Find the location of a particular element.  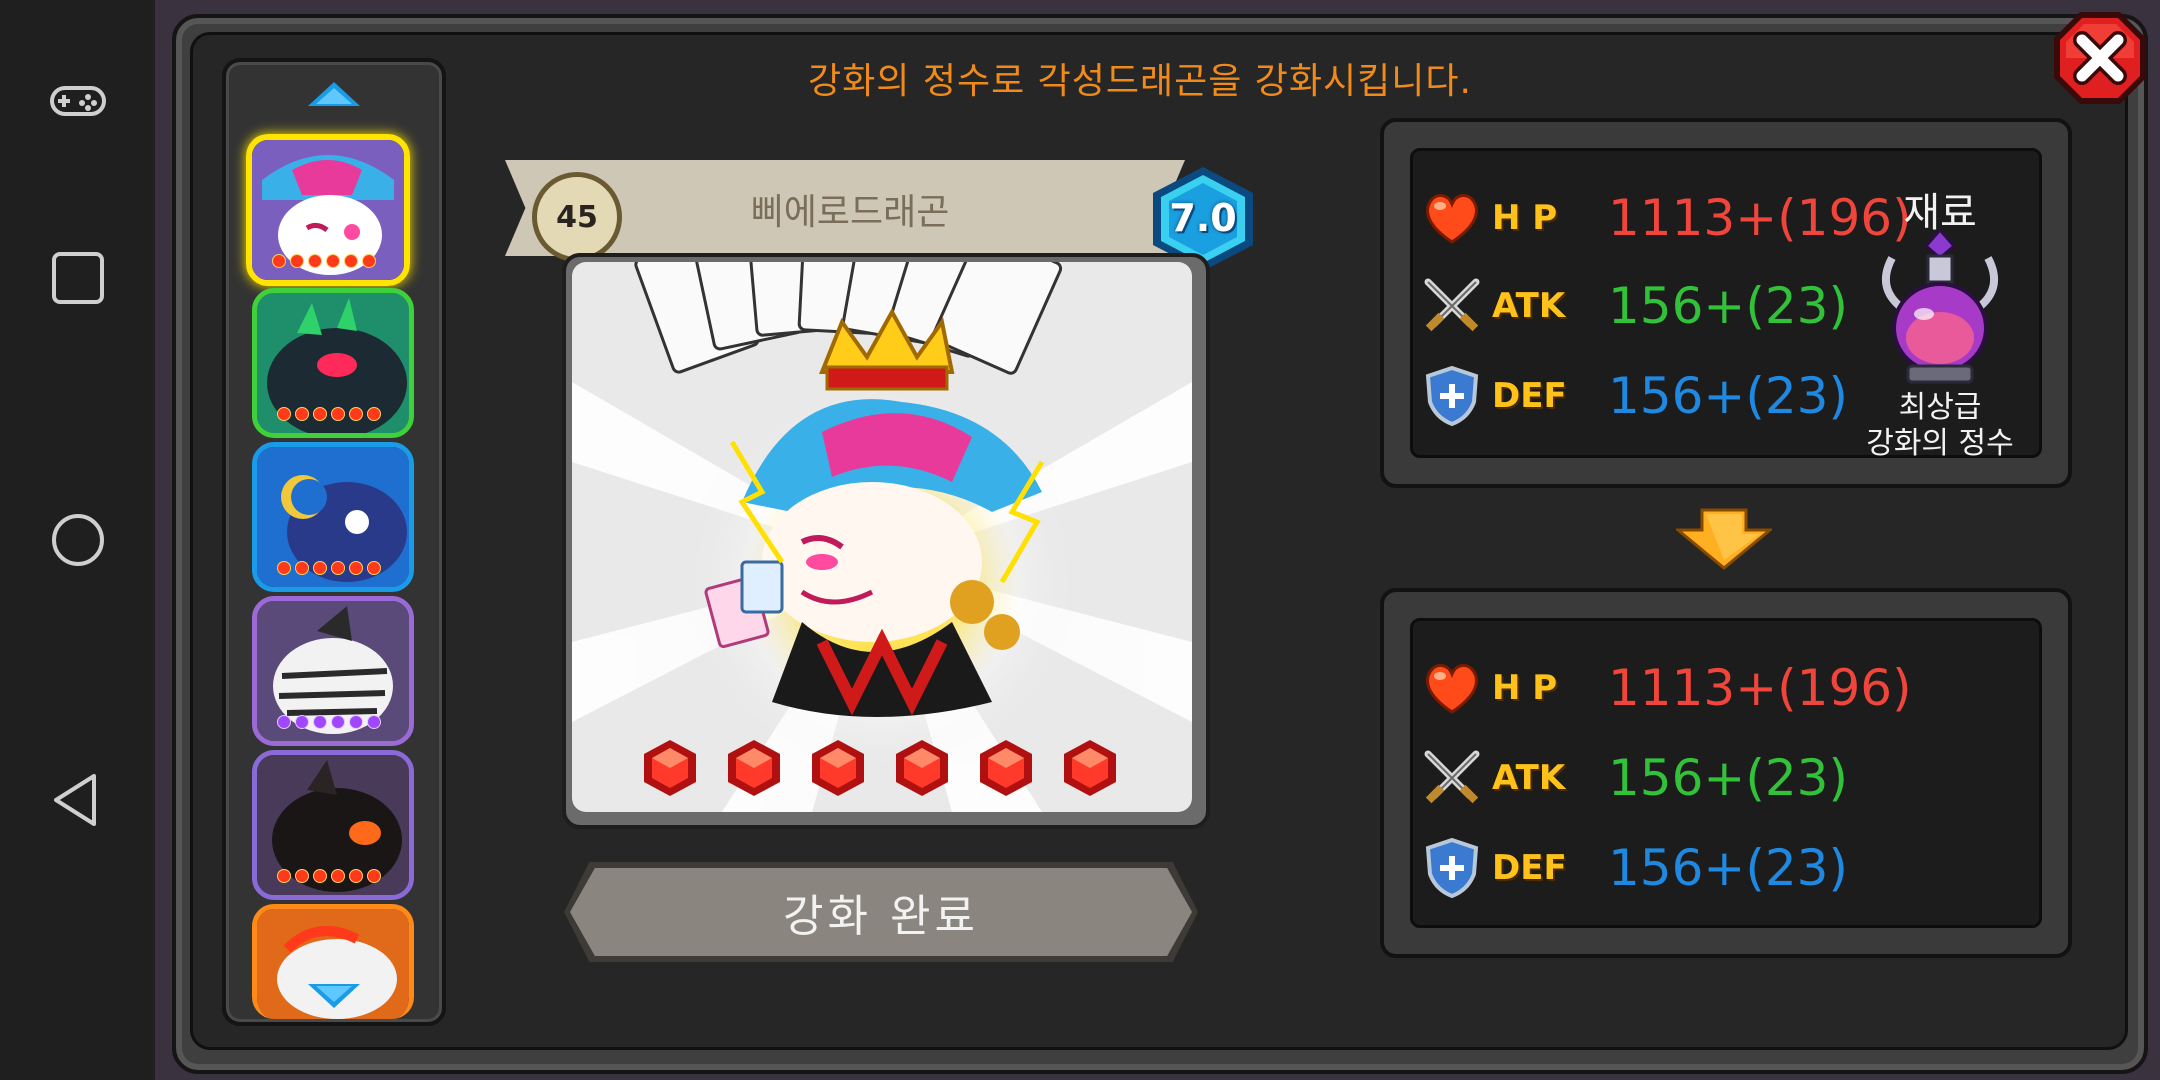

def-row-after: DEF 156+(23) is located at coordinates (1634, 868).